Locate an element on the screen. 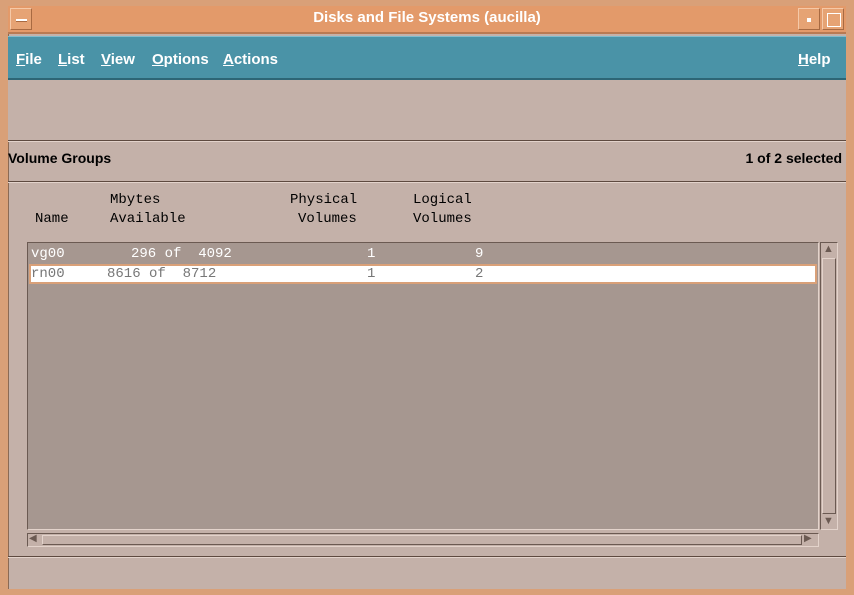 The width and height of the screenshot is (854, 595). window-title: Disks and File Systems (aucilla) is located at coordinates (427, 17).